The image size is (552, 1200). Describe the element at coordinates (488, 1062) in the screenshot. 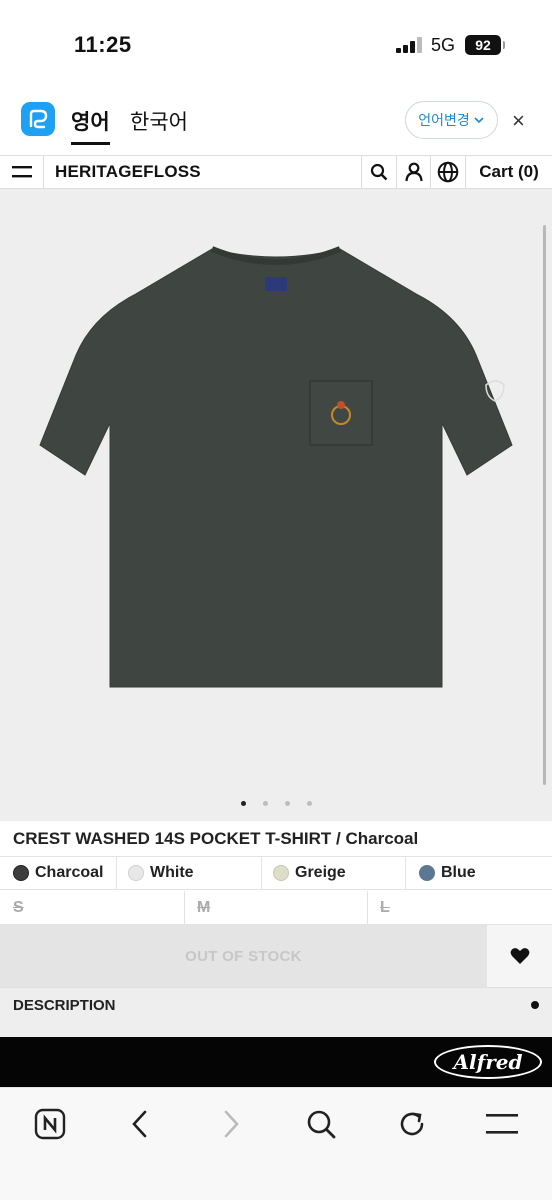

I see `alfred-logo: Alfred` at that location.